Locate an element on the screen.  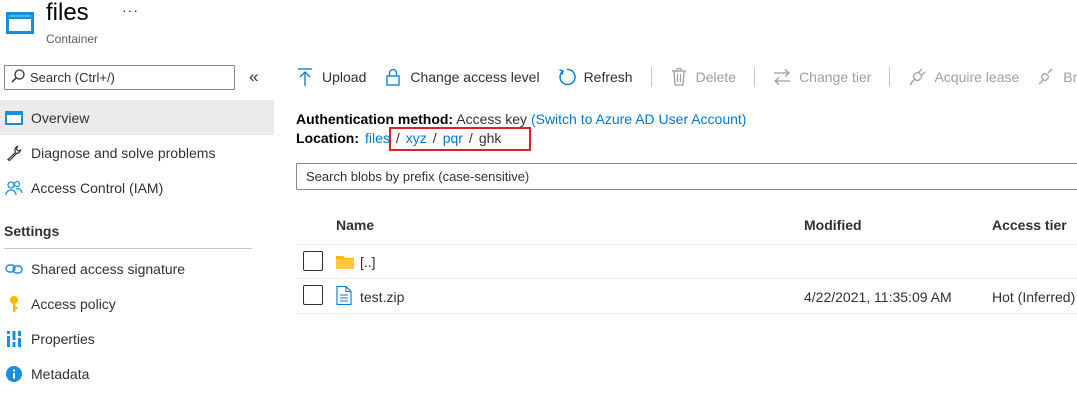
info-icon is located at coordinates (14, 374).